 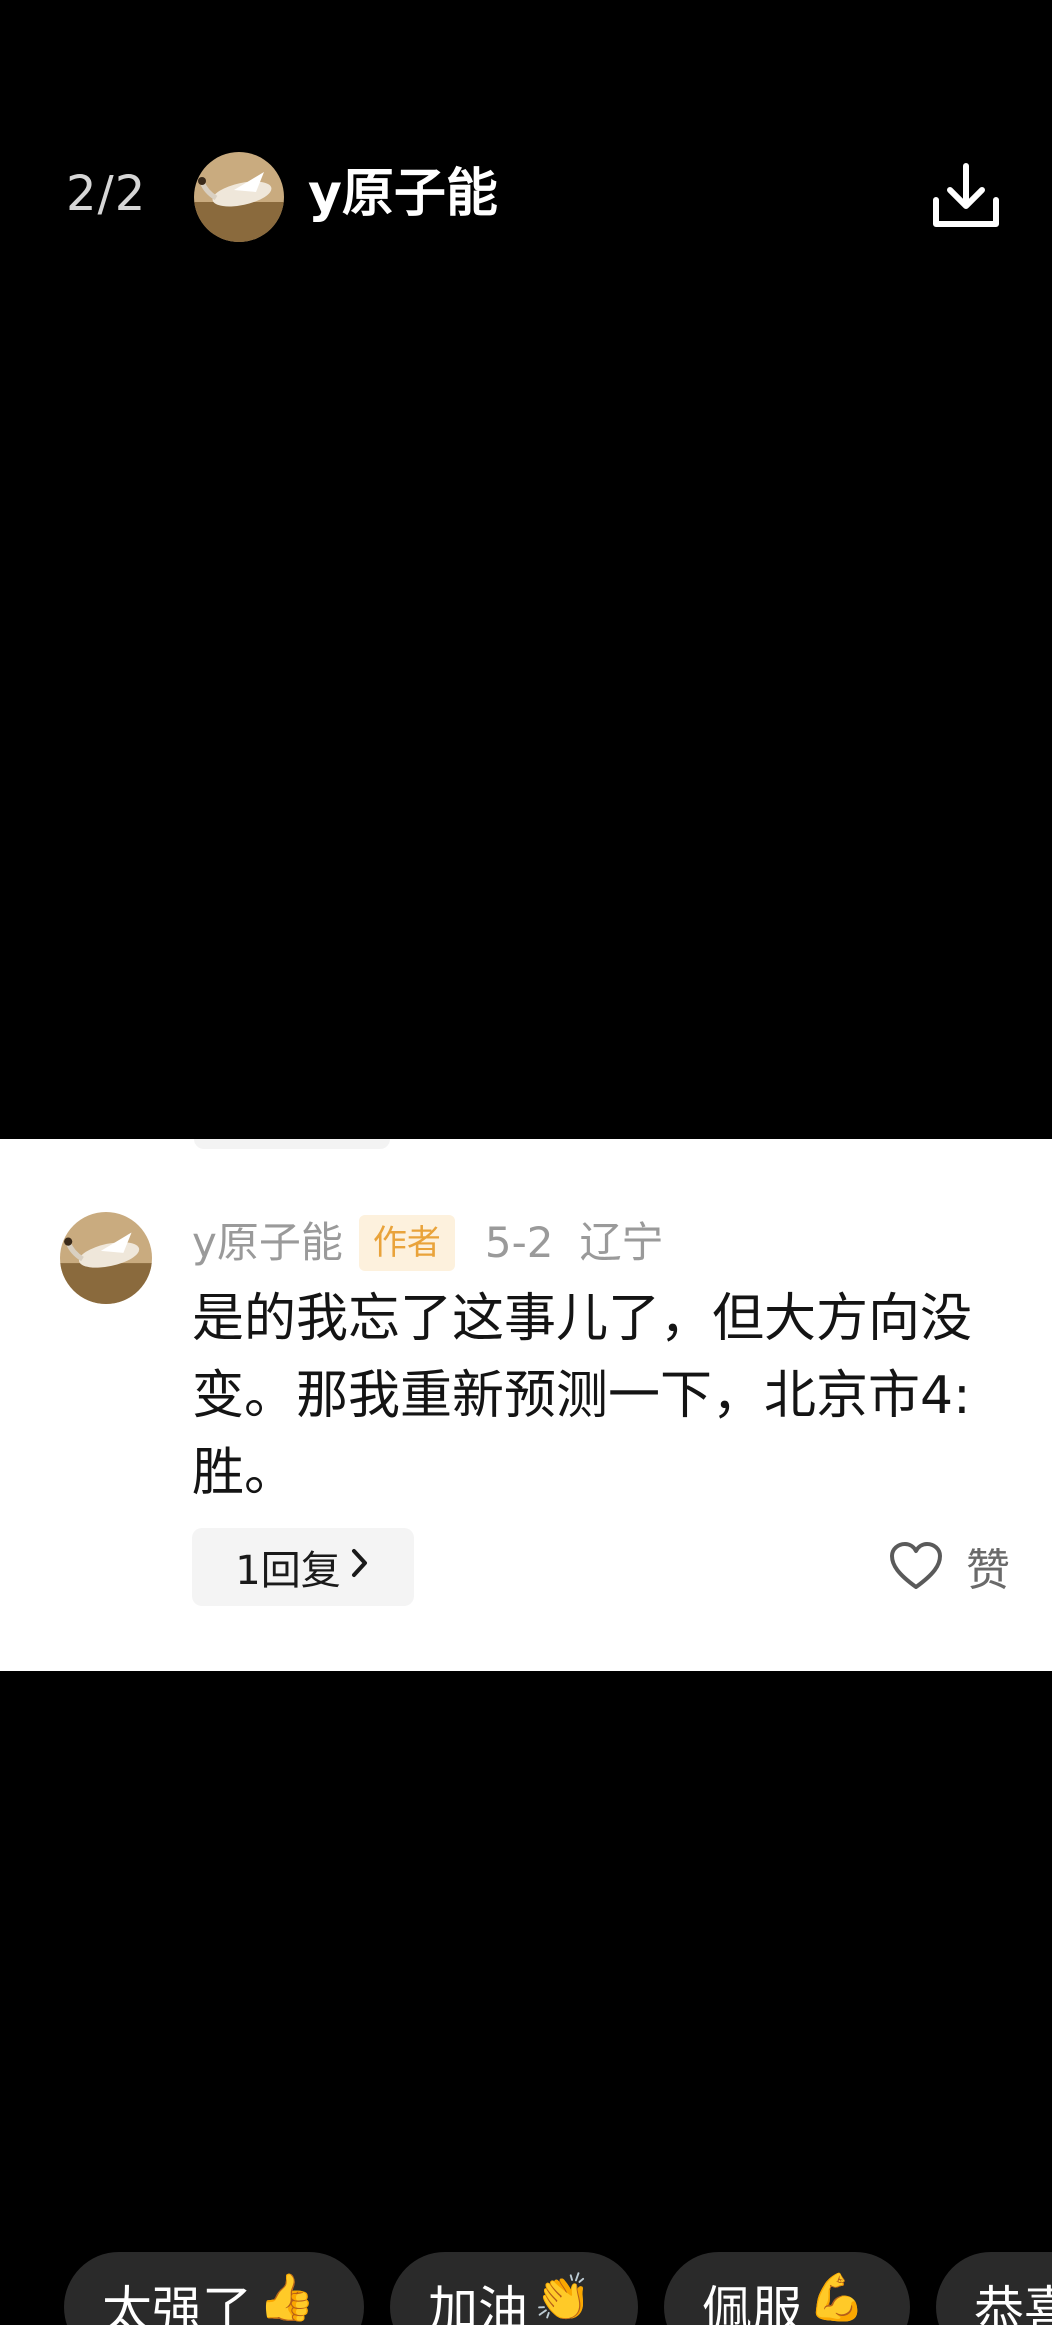 What do you see at coordinates (177, 2303) in the screenshot?
I see `reaction-label: 太强了` at bounding box center [177, 2303].